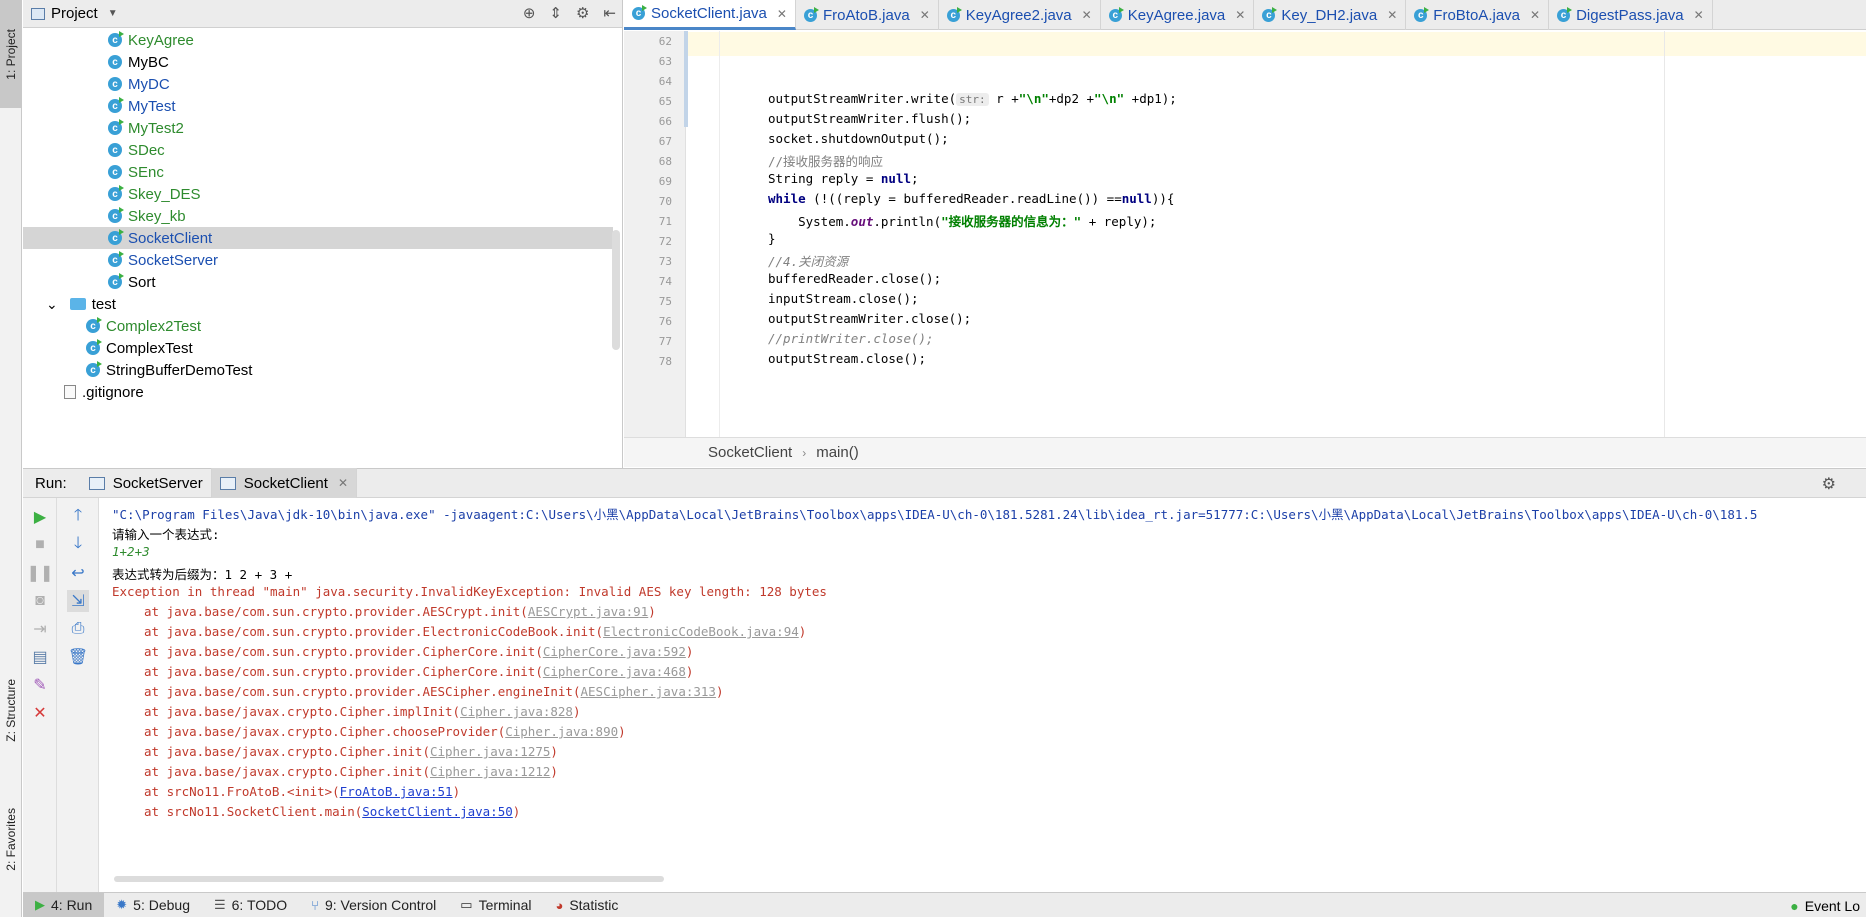 The height and width of the screenshot is (917, 1866). I want to click on event-log-button: ● Event Lo, so click(1825, 905).